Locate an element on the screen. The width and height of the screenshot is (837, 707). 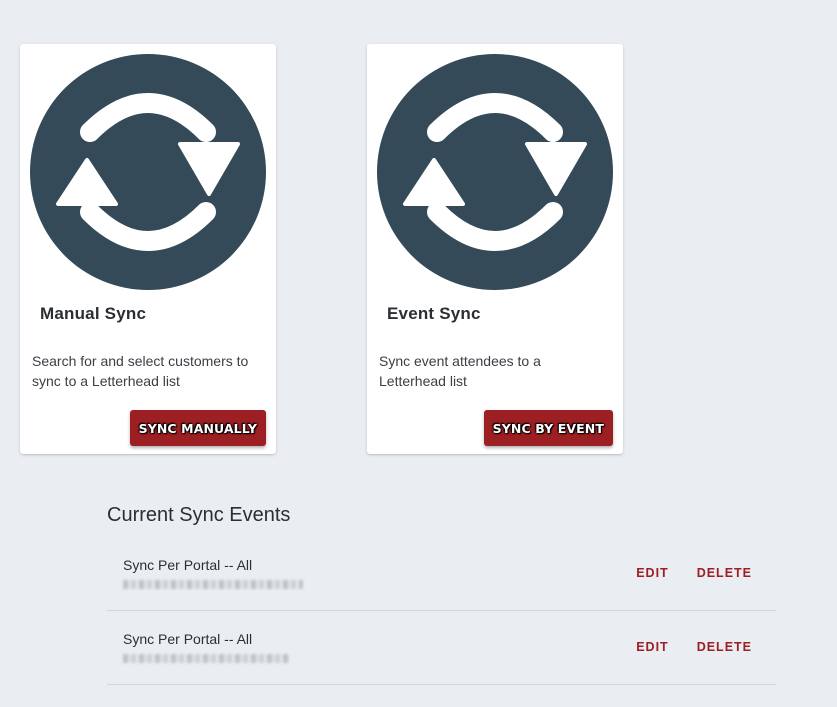
current-sync-events-heading: Current Sync Events is located at coordinates (199, 515).